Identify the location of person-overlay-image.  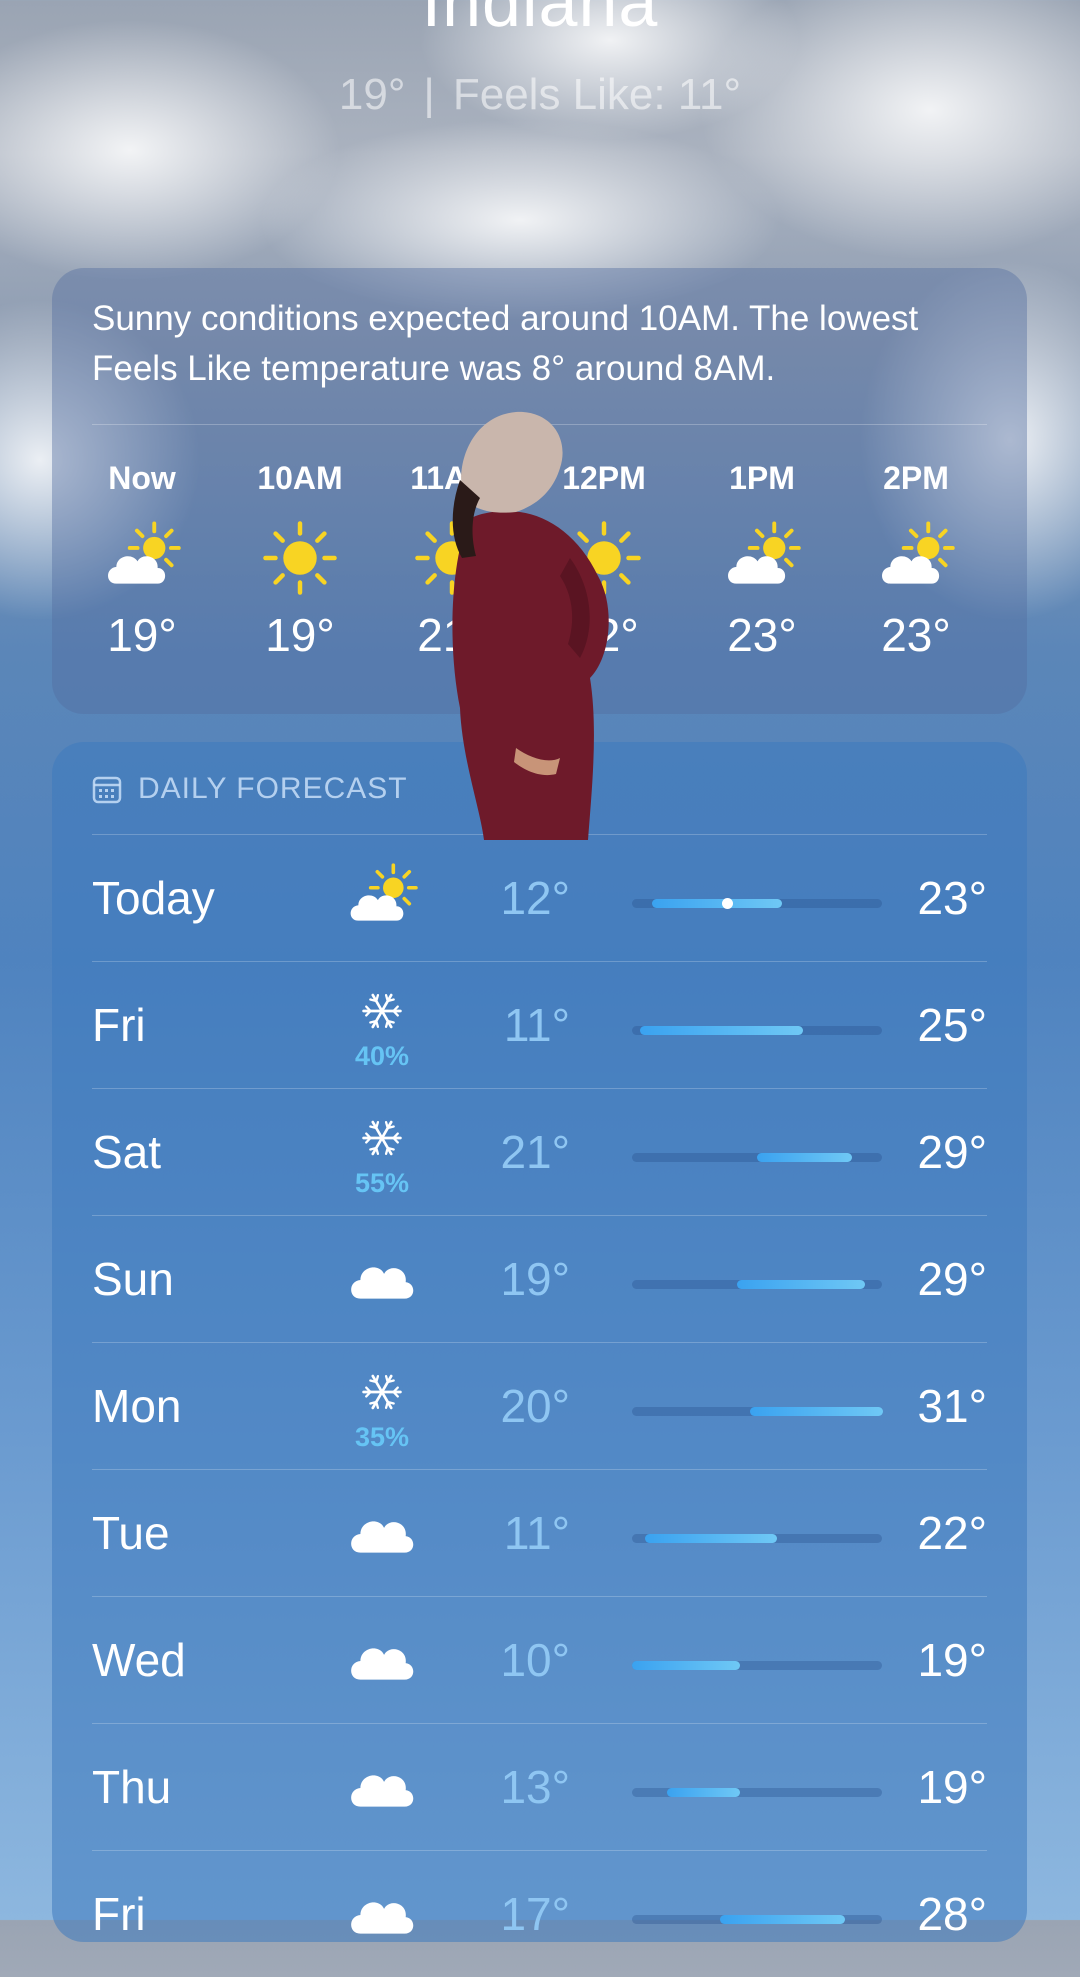
(530, 625).